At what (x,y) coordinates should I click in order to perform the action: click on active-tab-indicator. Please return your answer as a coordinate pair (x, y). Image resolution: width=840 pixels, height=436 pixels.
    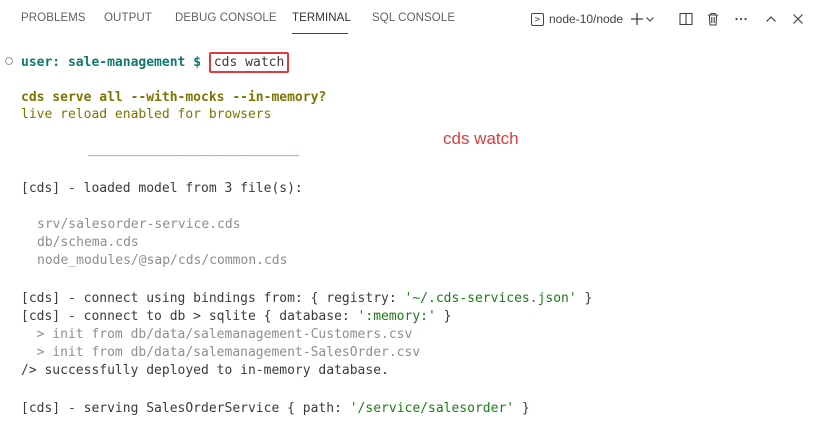
    Looking at the image, I should click on (320, 33).